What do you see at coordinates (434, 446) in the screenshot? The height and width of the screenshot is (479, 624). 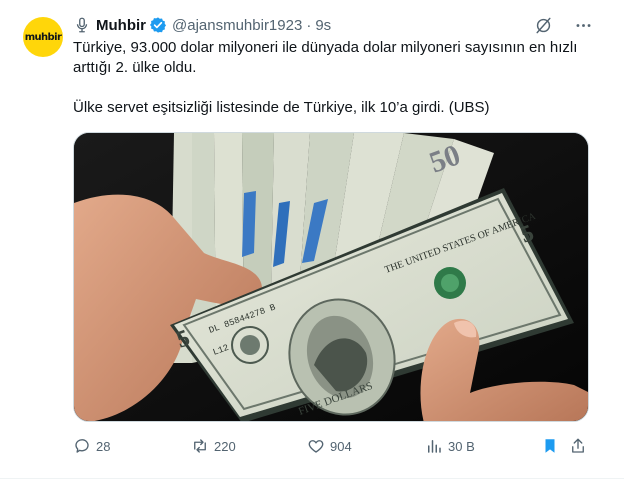 I see `views-icon` at bounding box center [434, 446].